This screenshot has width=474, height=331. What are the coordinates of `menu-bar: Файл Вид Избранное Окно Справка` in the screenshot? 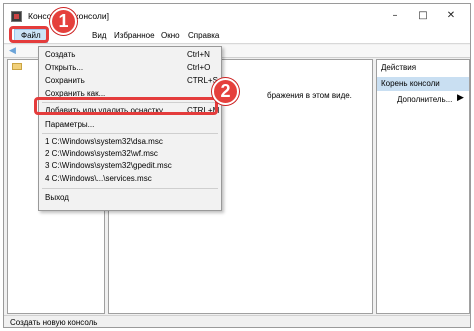 It's located at (237, 36).